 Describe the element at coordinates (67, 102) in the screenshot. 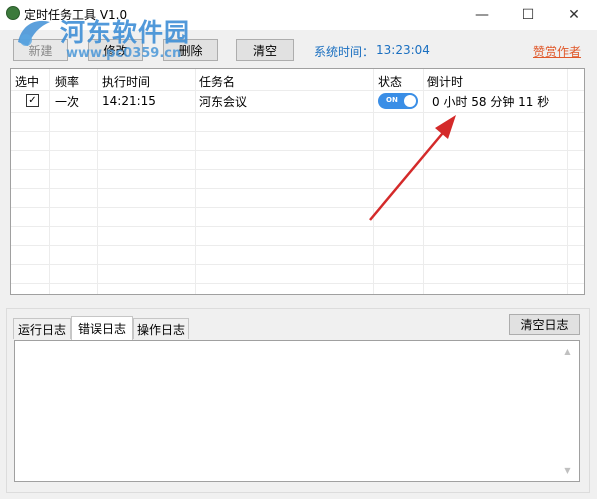

I see `row-frequency: 一次` at that location.